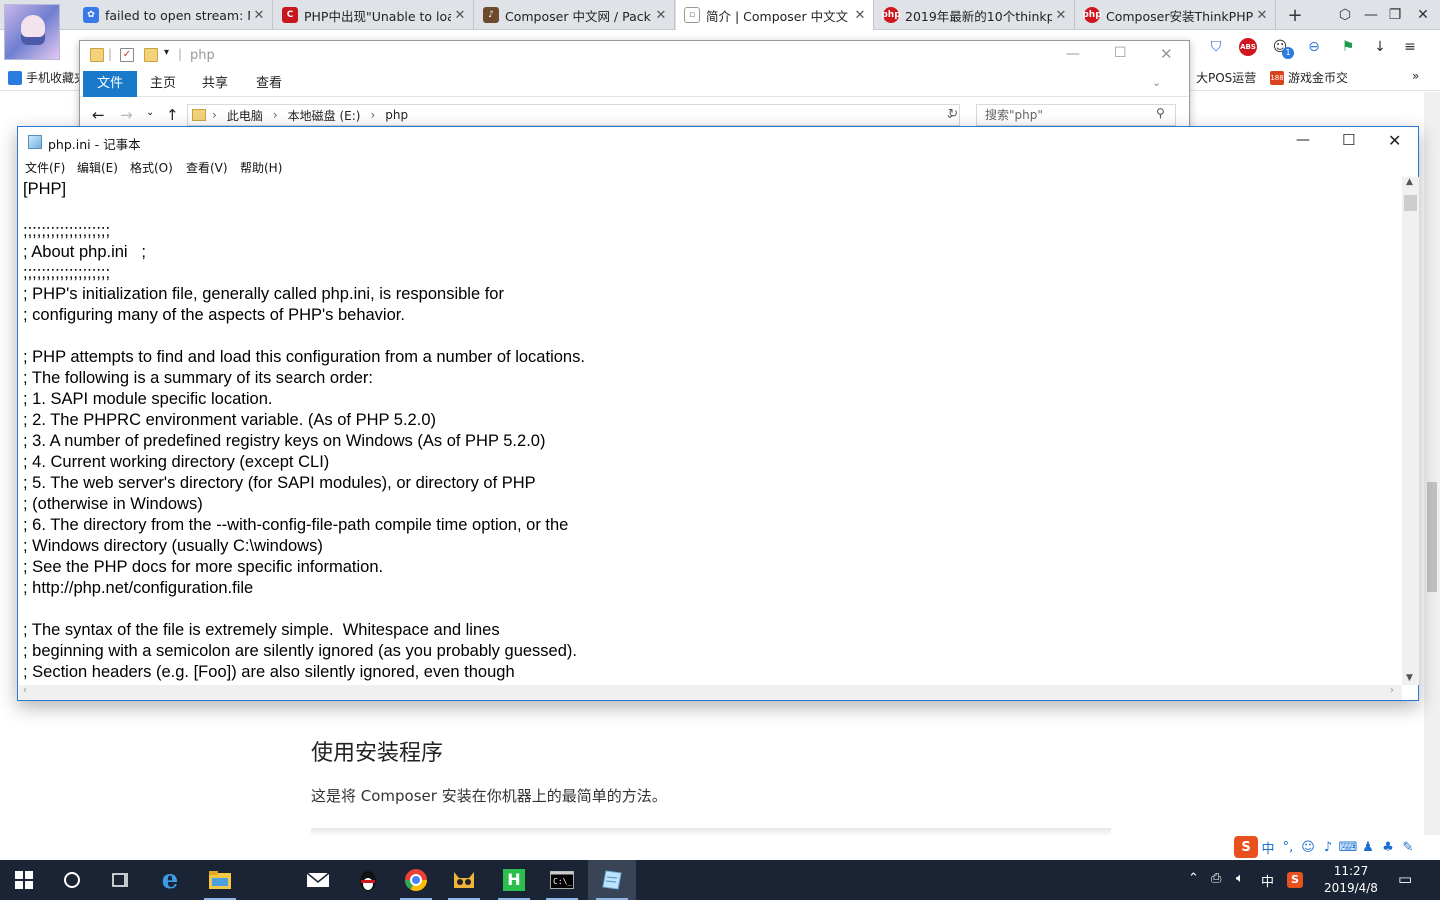  I want to click on menu-format: 格式(O), so click(151, 167).